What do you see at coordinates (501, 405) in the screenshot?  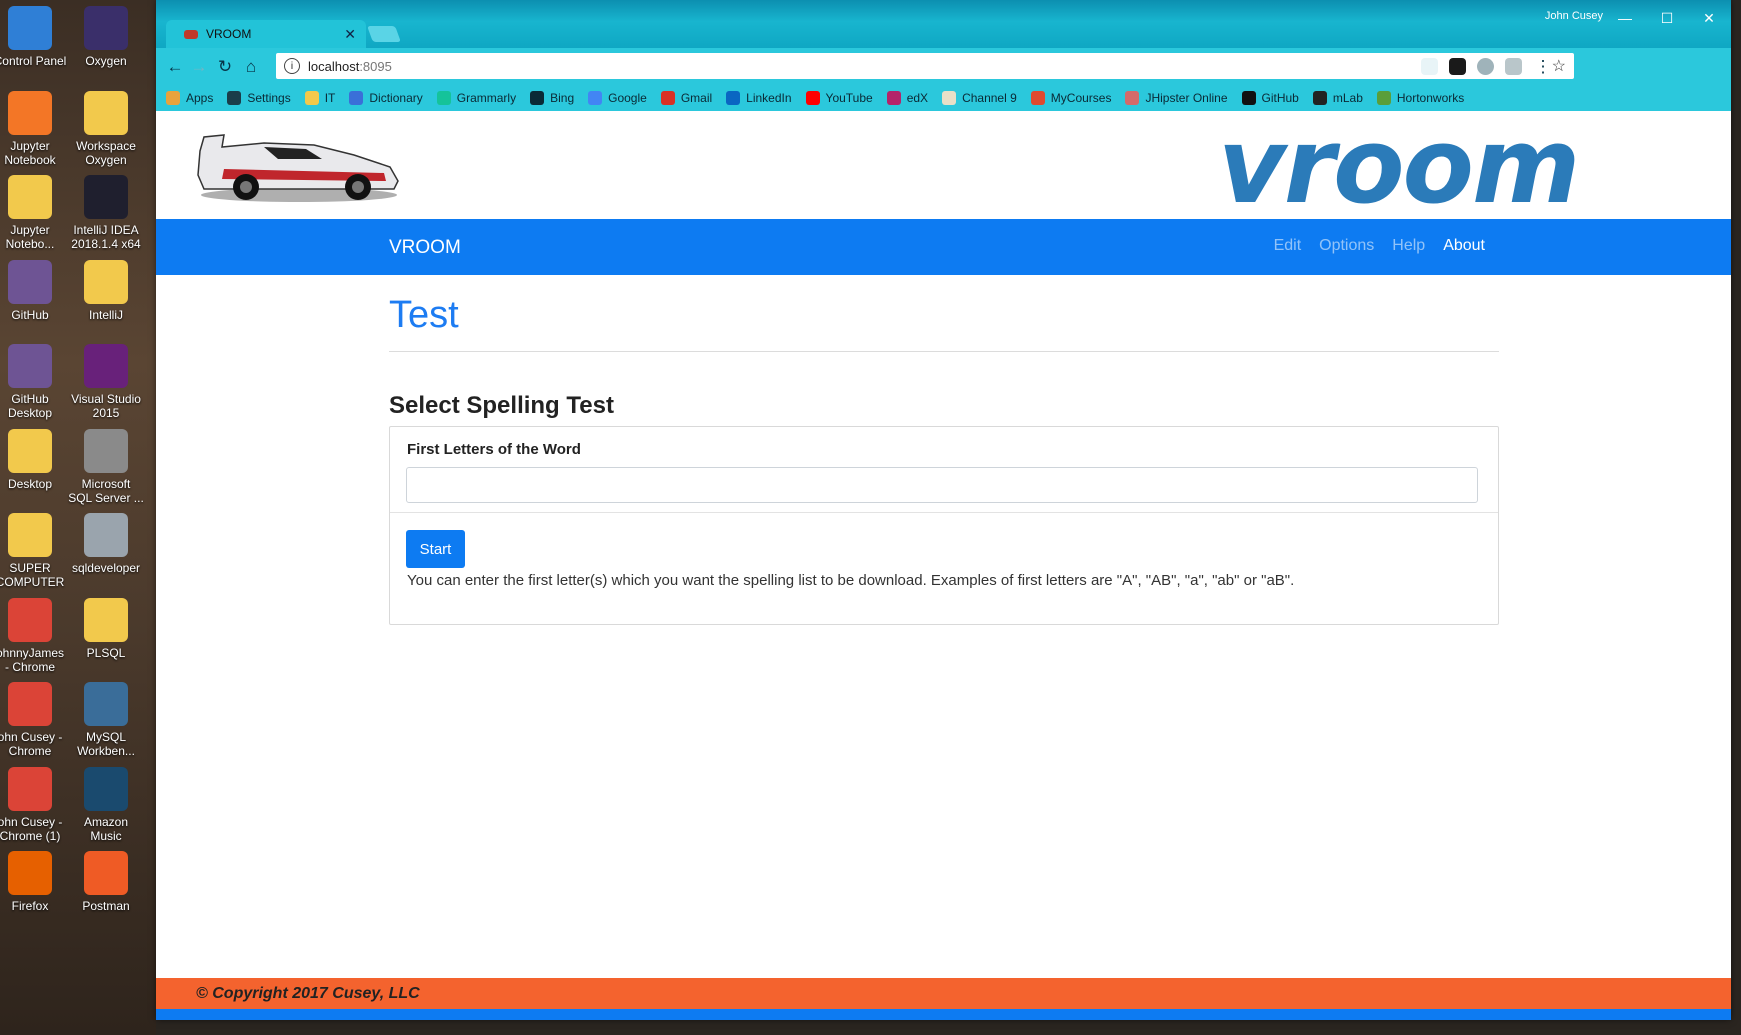 I see `section-title: Select Spelling Test` at bounding box center [501, 405].